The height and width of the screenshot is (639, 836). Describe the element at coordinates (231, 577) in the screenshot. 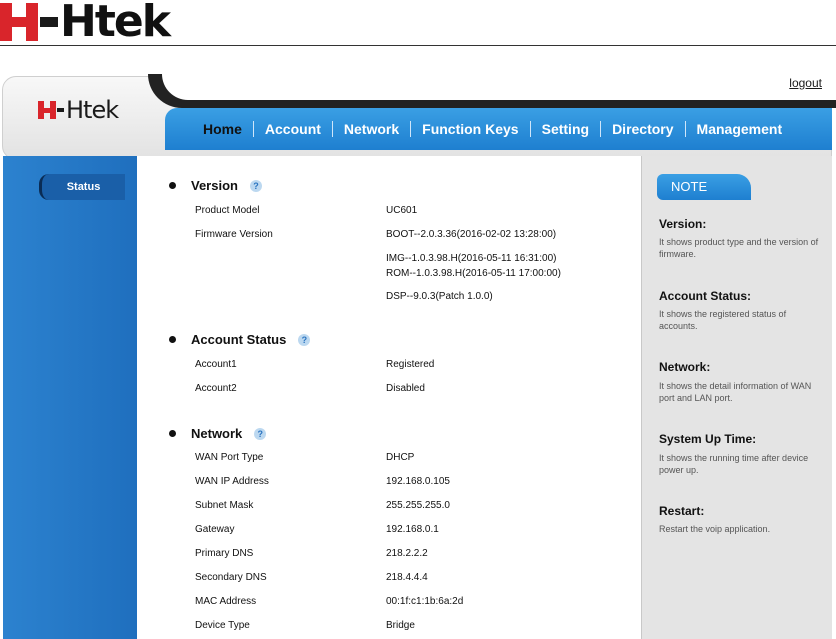

I see `row-label: Secondary DNS` at that location.